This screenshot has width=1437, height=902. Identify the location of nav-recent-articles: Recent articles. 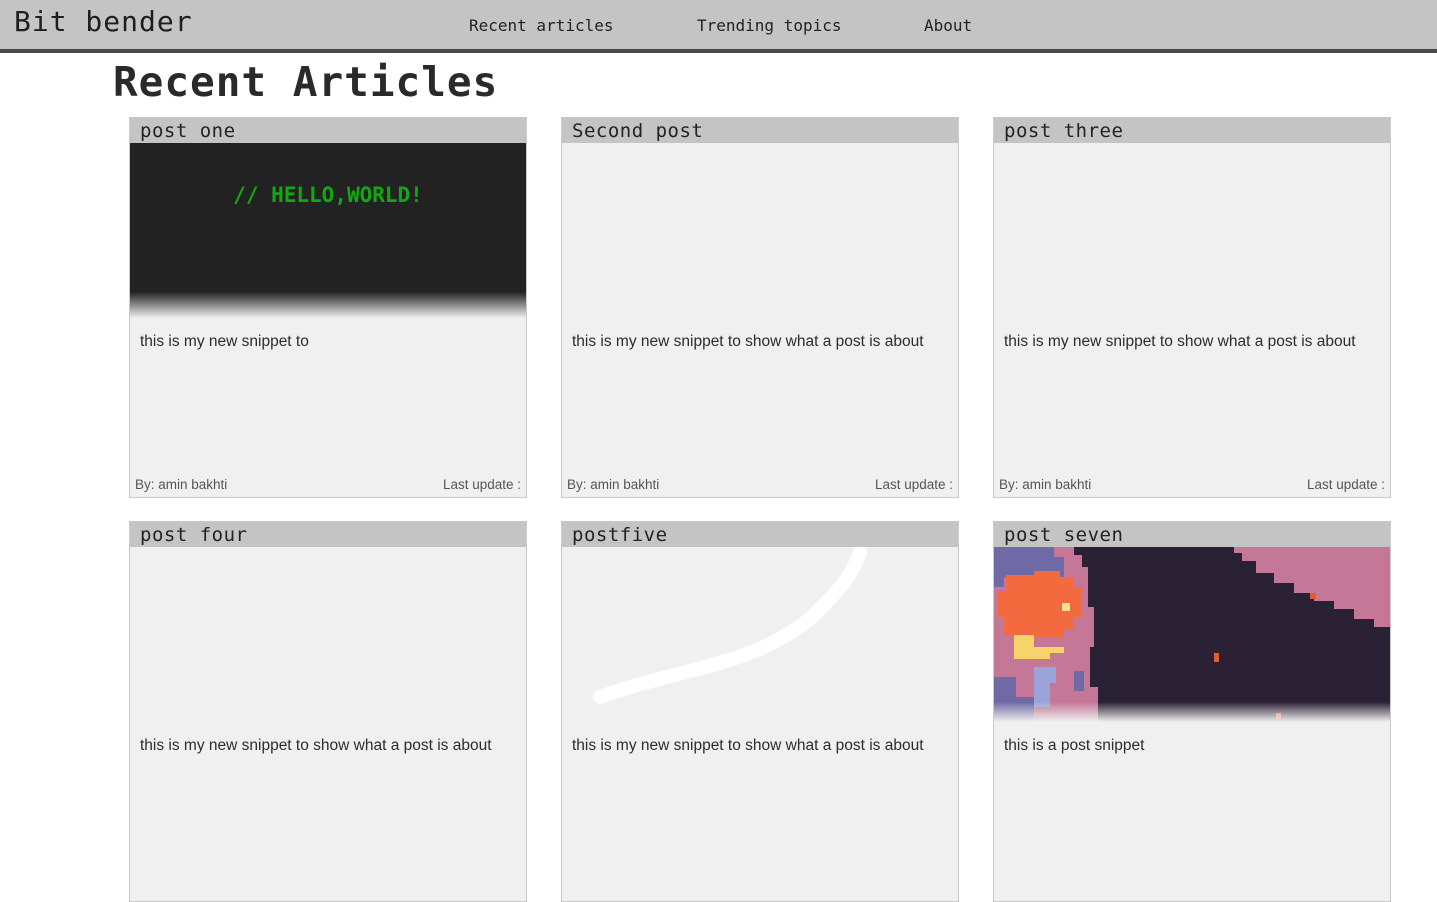
(541, 25).